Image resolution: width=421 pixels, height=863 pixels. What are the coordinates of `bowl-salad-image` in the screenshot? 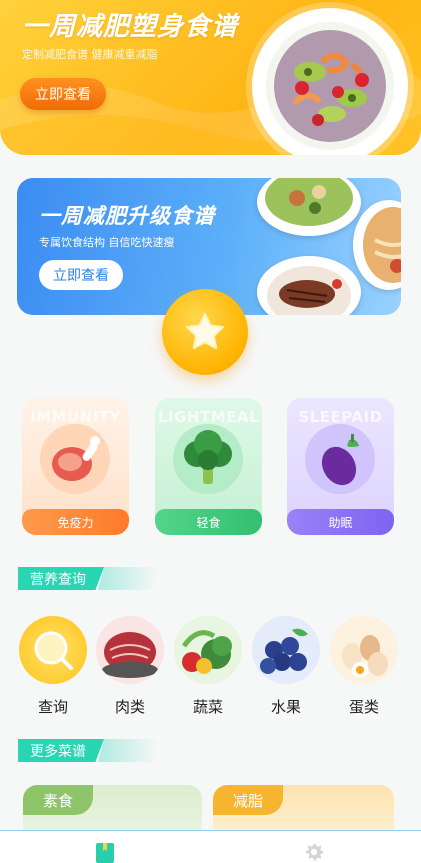 It's located at (309, 207).